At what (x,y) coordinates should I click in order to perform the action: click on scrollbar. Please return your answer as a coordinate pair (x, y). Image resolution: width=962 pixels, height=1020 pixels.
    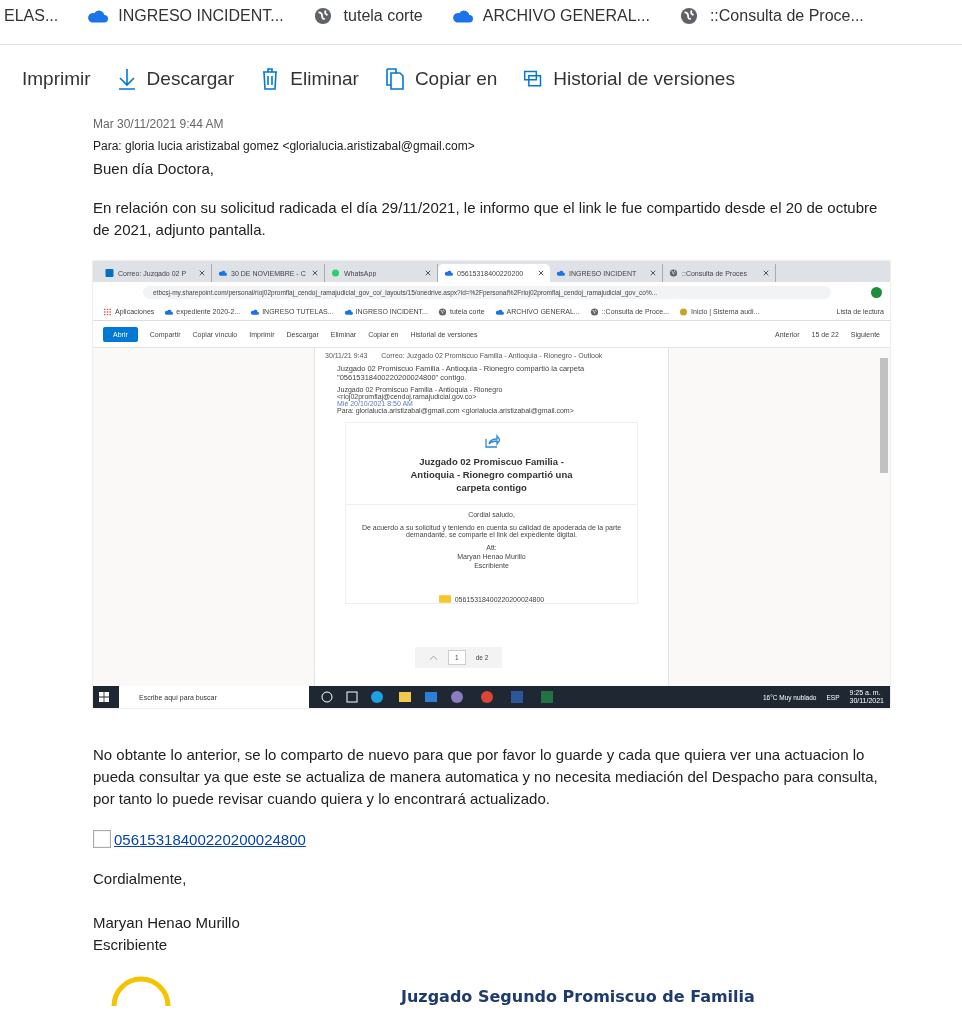
    Looking at the image, I should click on (884, 415).